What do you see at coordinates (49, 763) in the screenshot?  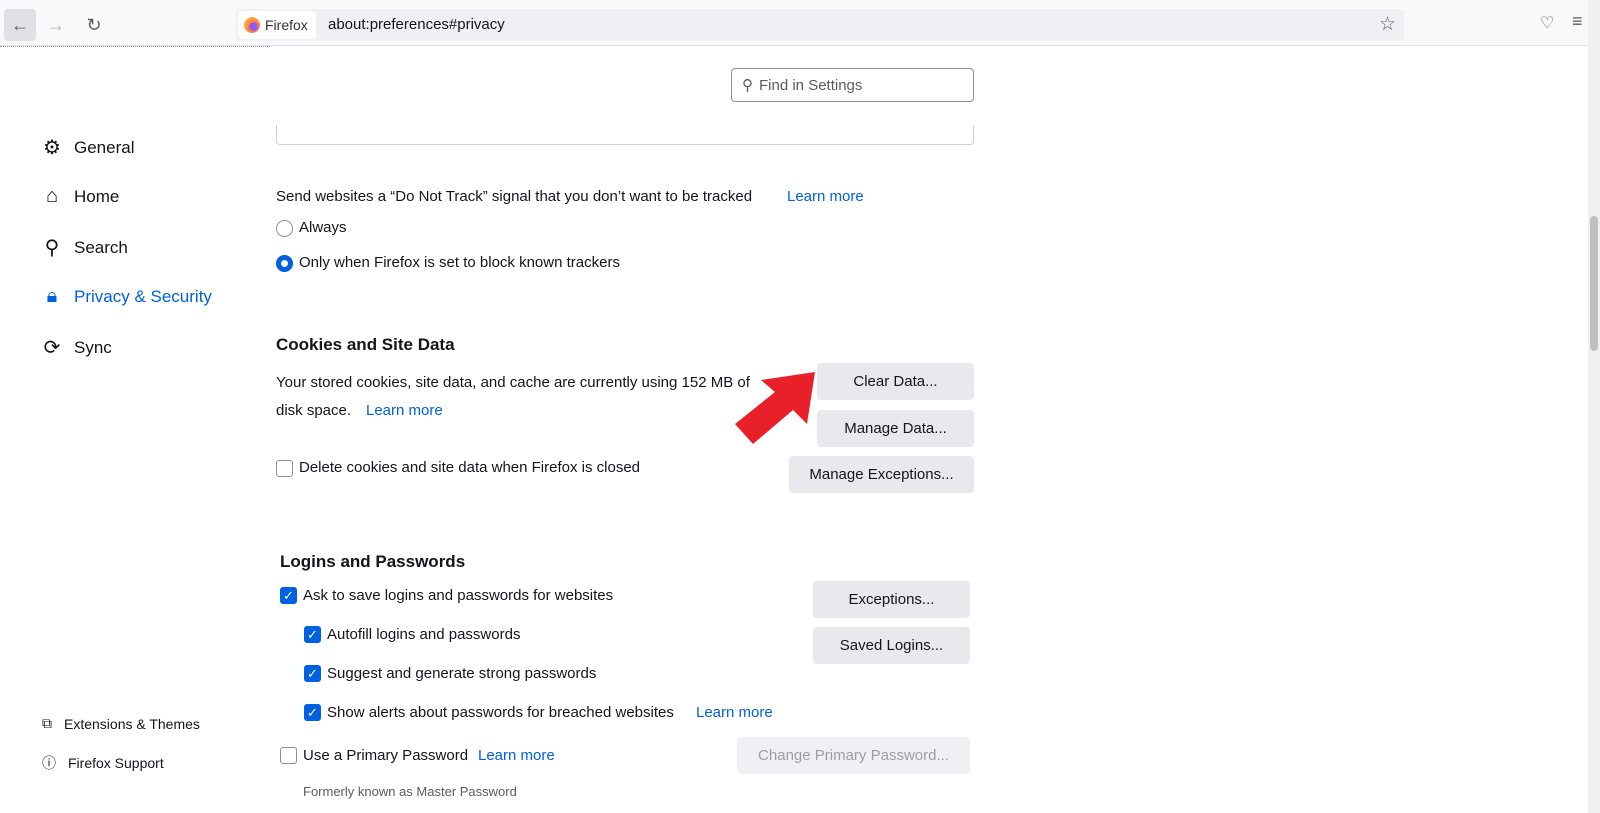 I see `help-icon: ⓘ` at bounding box center [49, 763].